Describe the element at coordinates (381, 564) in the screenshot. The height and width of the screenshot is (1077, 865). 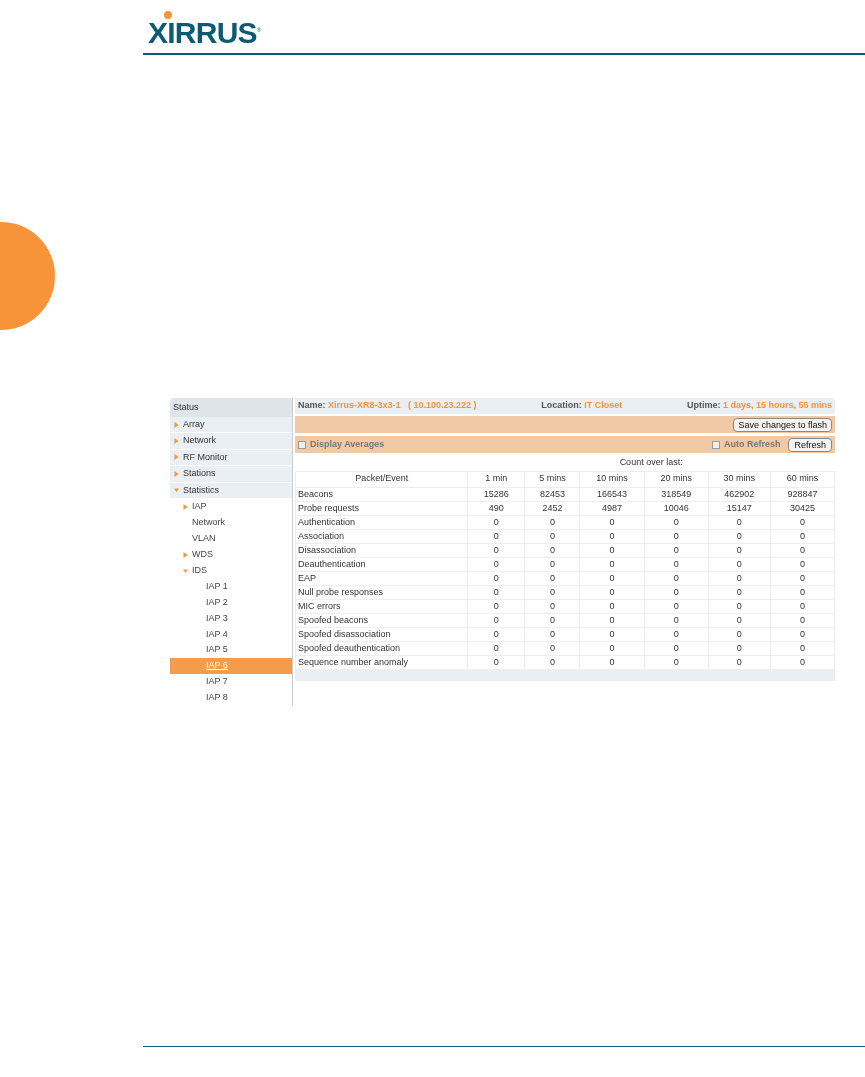
I see `table-cell: Deauthentication` at that location.